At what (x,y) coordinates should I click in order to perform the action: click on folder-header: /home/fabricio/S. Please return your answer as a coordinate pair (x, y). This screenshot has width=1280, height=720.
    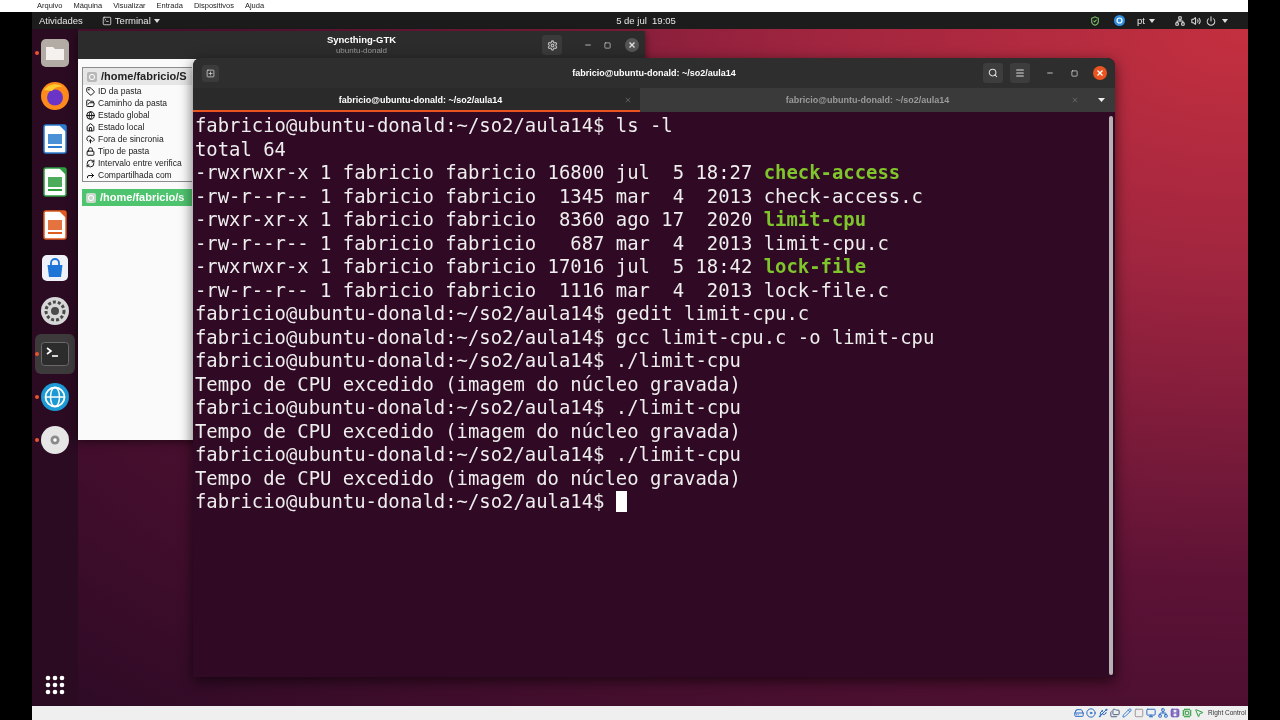
    Looking at the image, I should click on (137, 76).